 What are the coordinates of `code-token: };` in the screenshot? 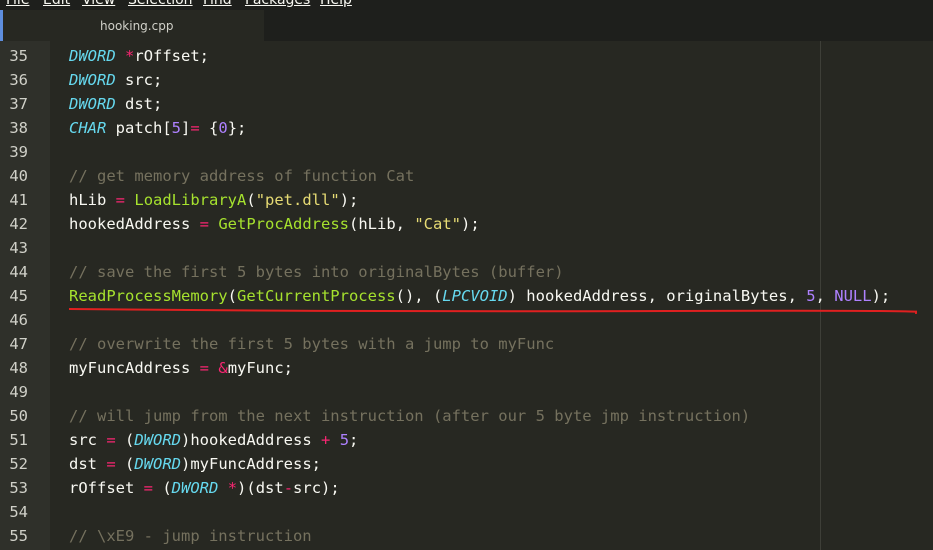 It's located at (237, 128).